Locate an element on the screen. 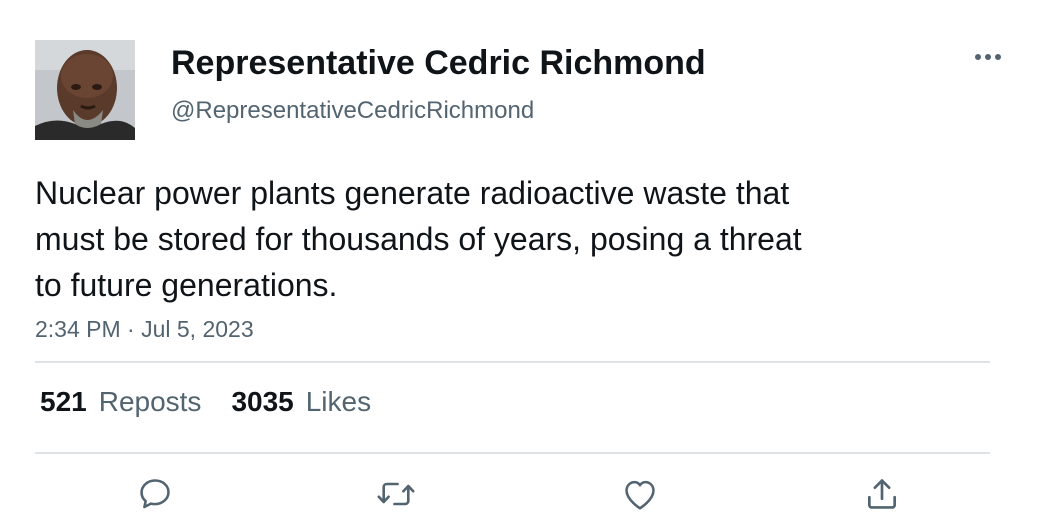 This screenshot has height=525, width=1050. more-options-button is located at coordinates (988, 57).